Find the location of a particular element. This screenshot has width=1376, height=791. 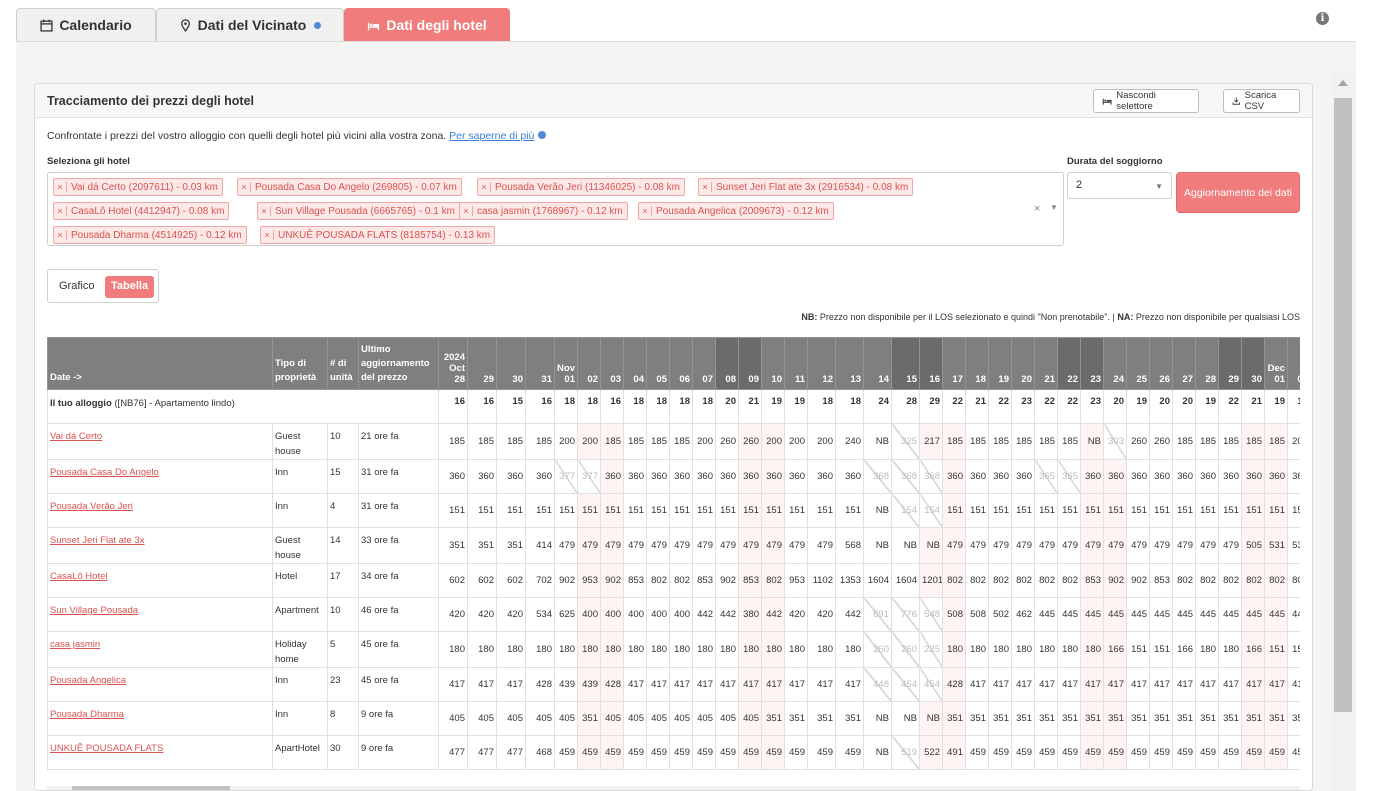

own-price-cell: 19 is located at coordinates (796, 406).